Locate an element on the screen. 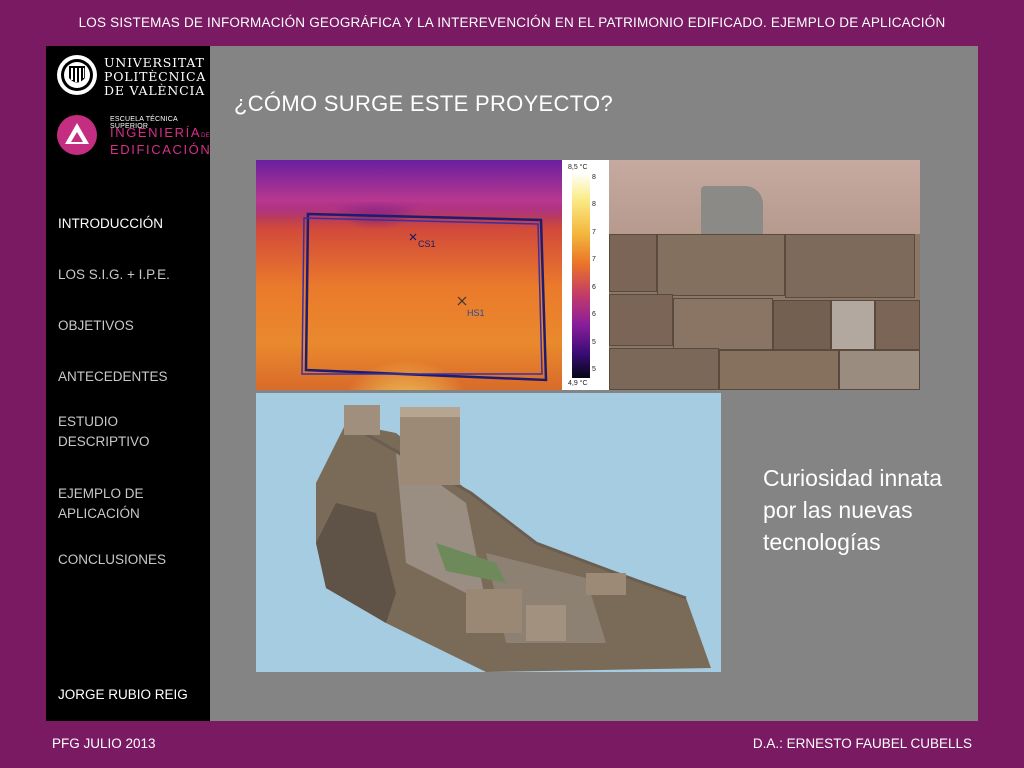 Image resolution: width=1024 pixels, height=768 pixels. nav-estudio-descriptivo: ESTUDIO DESCRIPTIVO is located at coordinates (108, 432).